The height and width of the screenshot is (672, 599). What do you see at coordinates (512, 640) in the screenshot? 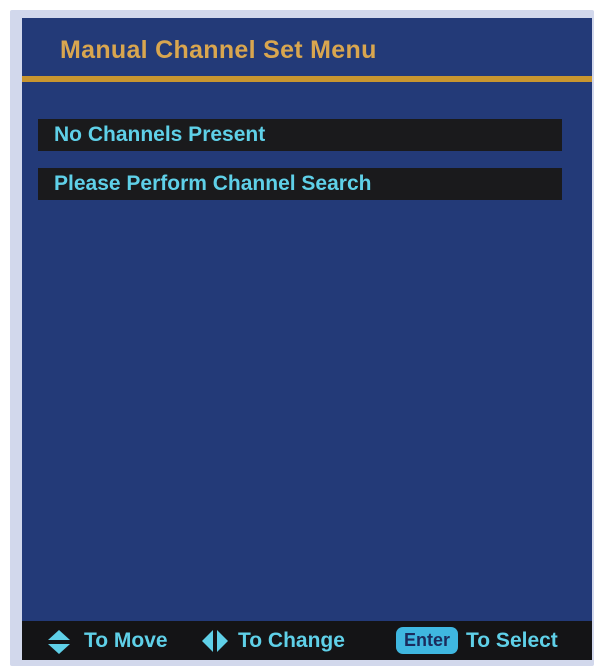
I see `select-hint: To Select` at bounding box center [512, 640].